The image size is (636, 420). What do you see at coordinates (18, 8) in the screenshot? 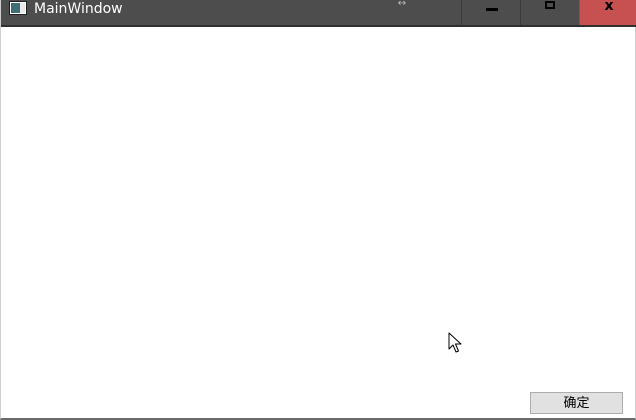
I see `window-app-icon` at bounding box center [18, 8].